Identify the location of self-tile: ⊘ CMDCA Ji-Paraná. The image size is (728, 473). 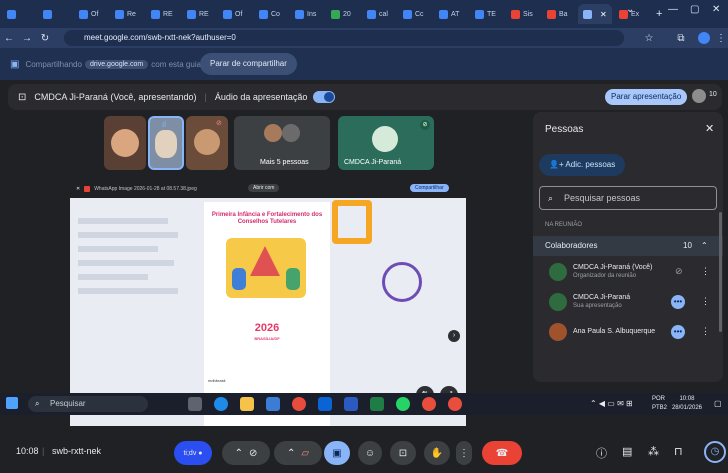
(386, 143).